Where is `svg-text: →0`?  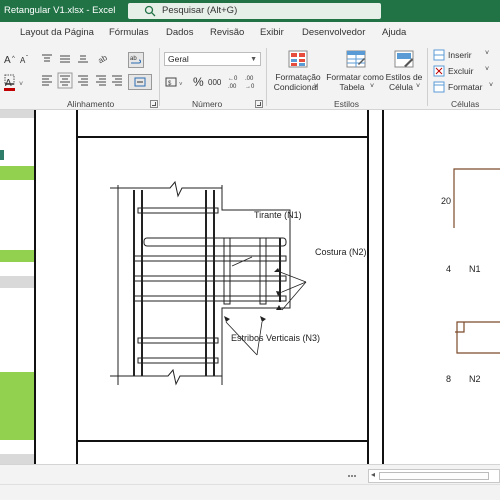 svg-text: →0 is located at coordinates (250, 87).